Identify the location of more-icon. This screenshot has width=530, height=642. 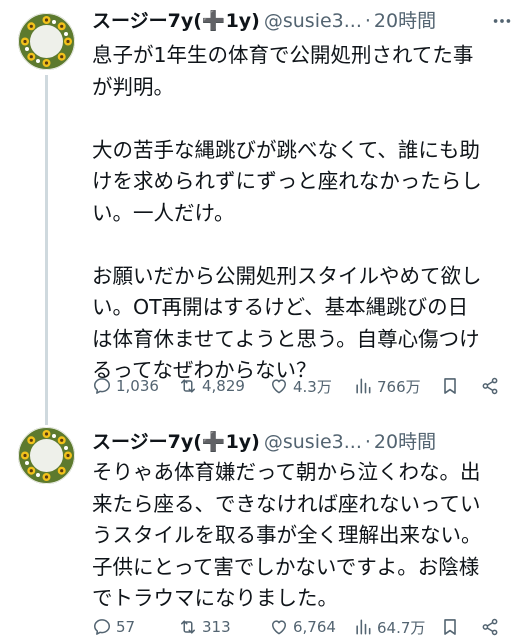
(502, 21).